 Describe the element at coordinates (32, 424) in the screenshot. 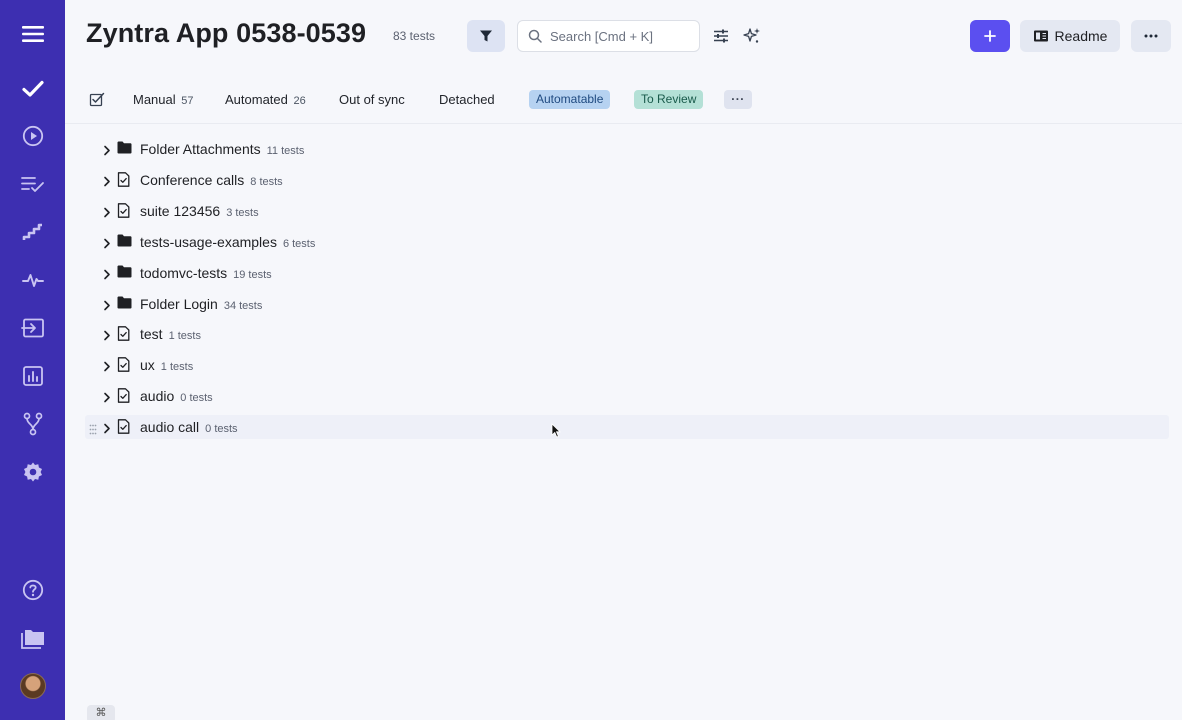

I see `branches-icon` at that location.